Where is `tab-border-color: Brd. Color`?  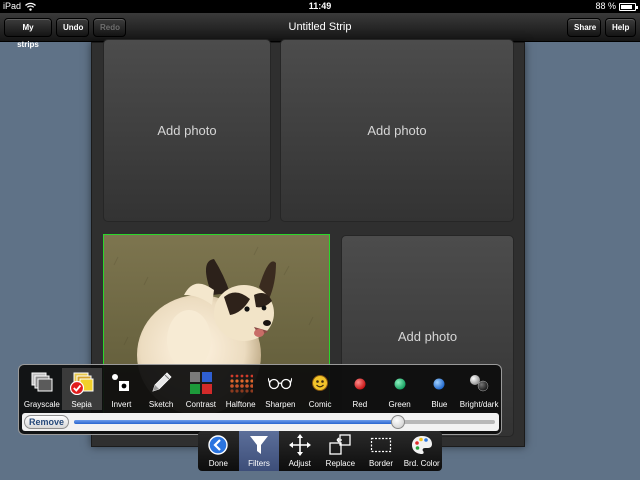 tab-border-color: Brd. Color is located at coordinates (421, 451).